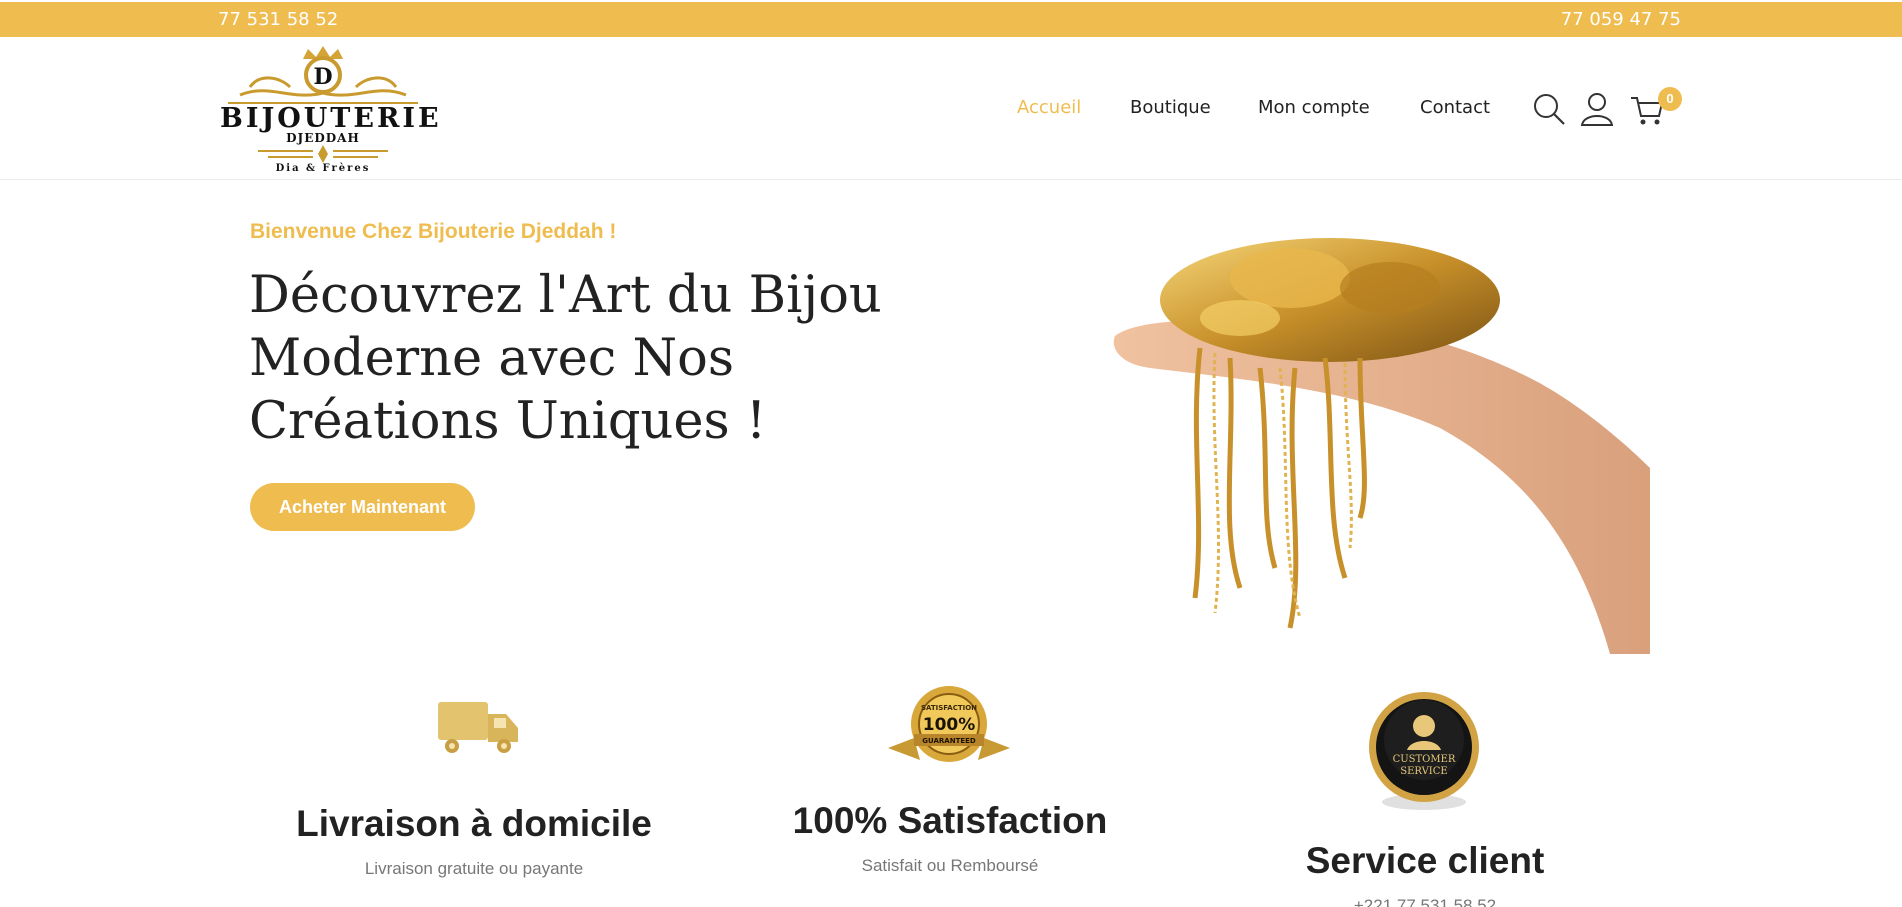  I want to click on customer-service-icon: CUSTOMER SERVICE, so click(1424, 751).